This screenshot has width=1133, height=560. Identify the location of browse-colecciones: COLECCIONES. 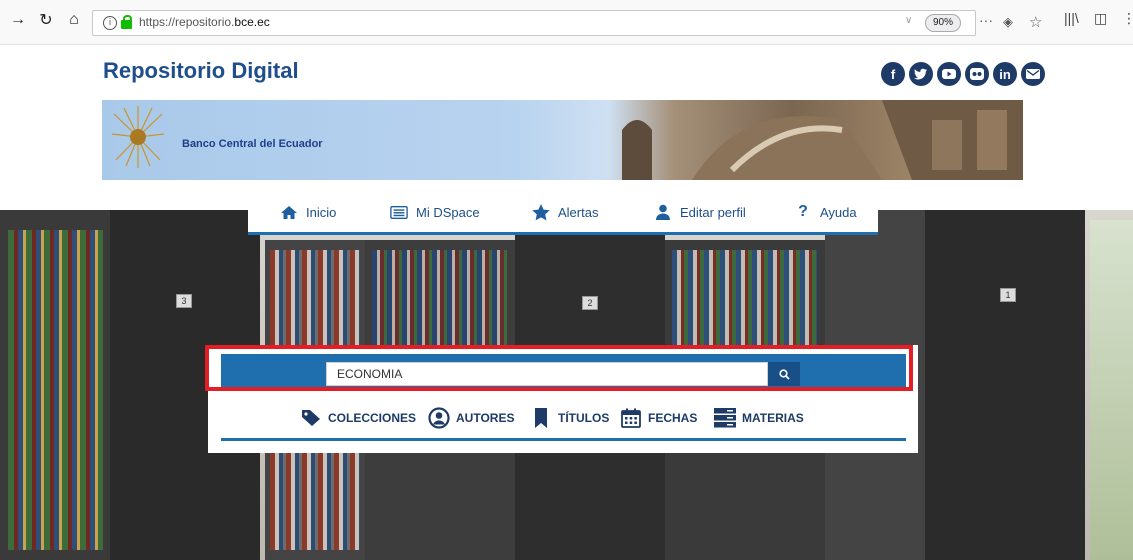
(358, 418).